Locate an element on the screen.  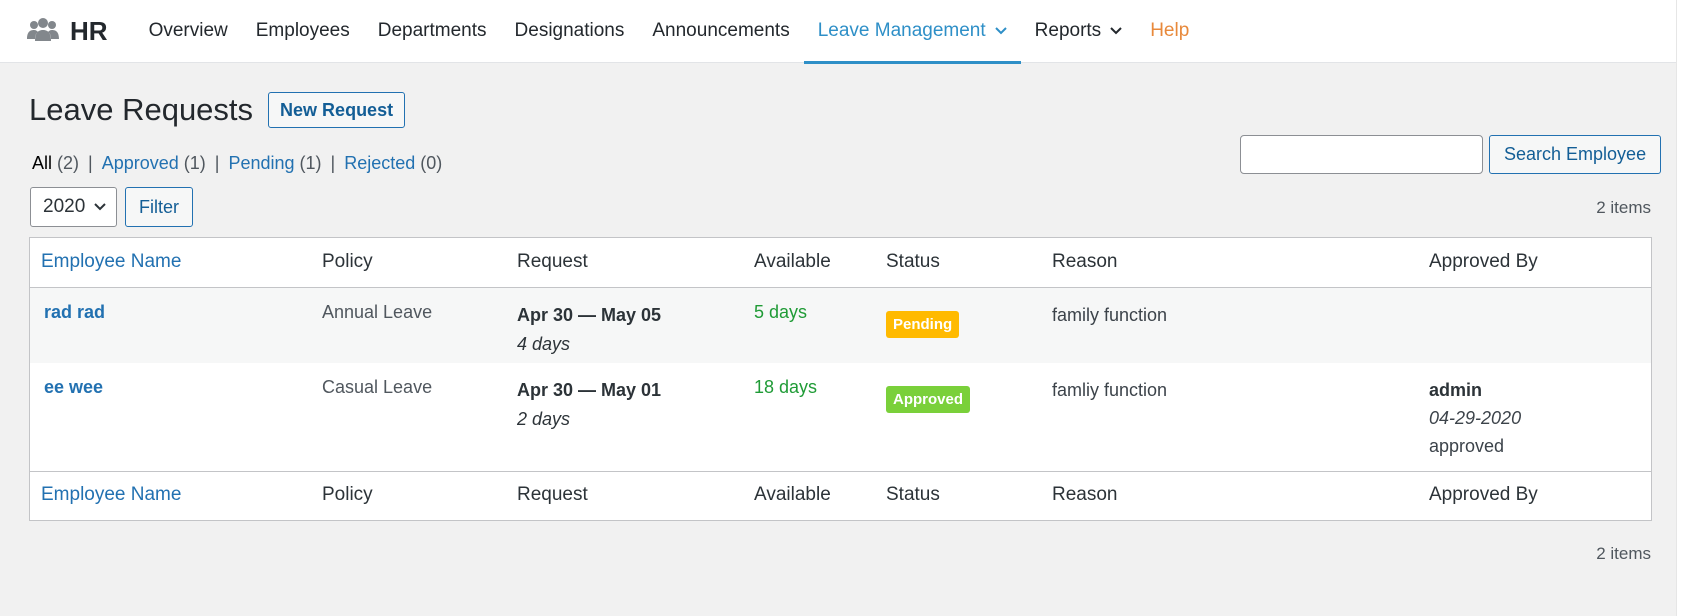
page-scrollbar is located at coordinates (1681, 308).